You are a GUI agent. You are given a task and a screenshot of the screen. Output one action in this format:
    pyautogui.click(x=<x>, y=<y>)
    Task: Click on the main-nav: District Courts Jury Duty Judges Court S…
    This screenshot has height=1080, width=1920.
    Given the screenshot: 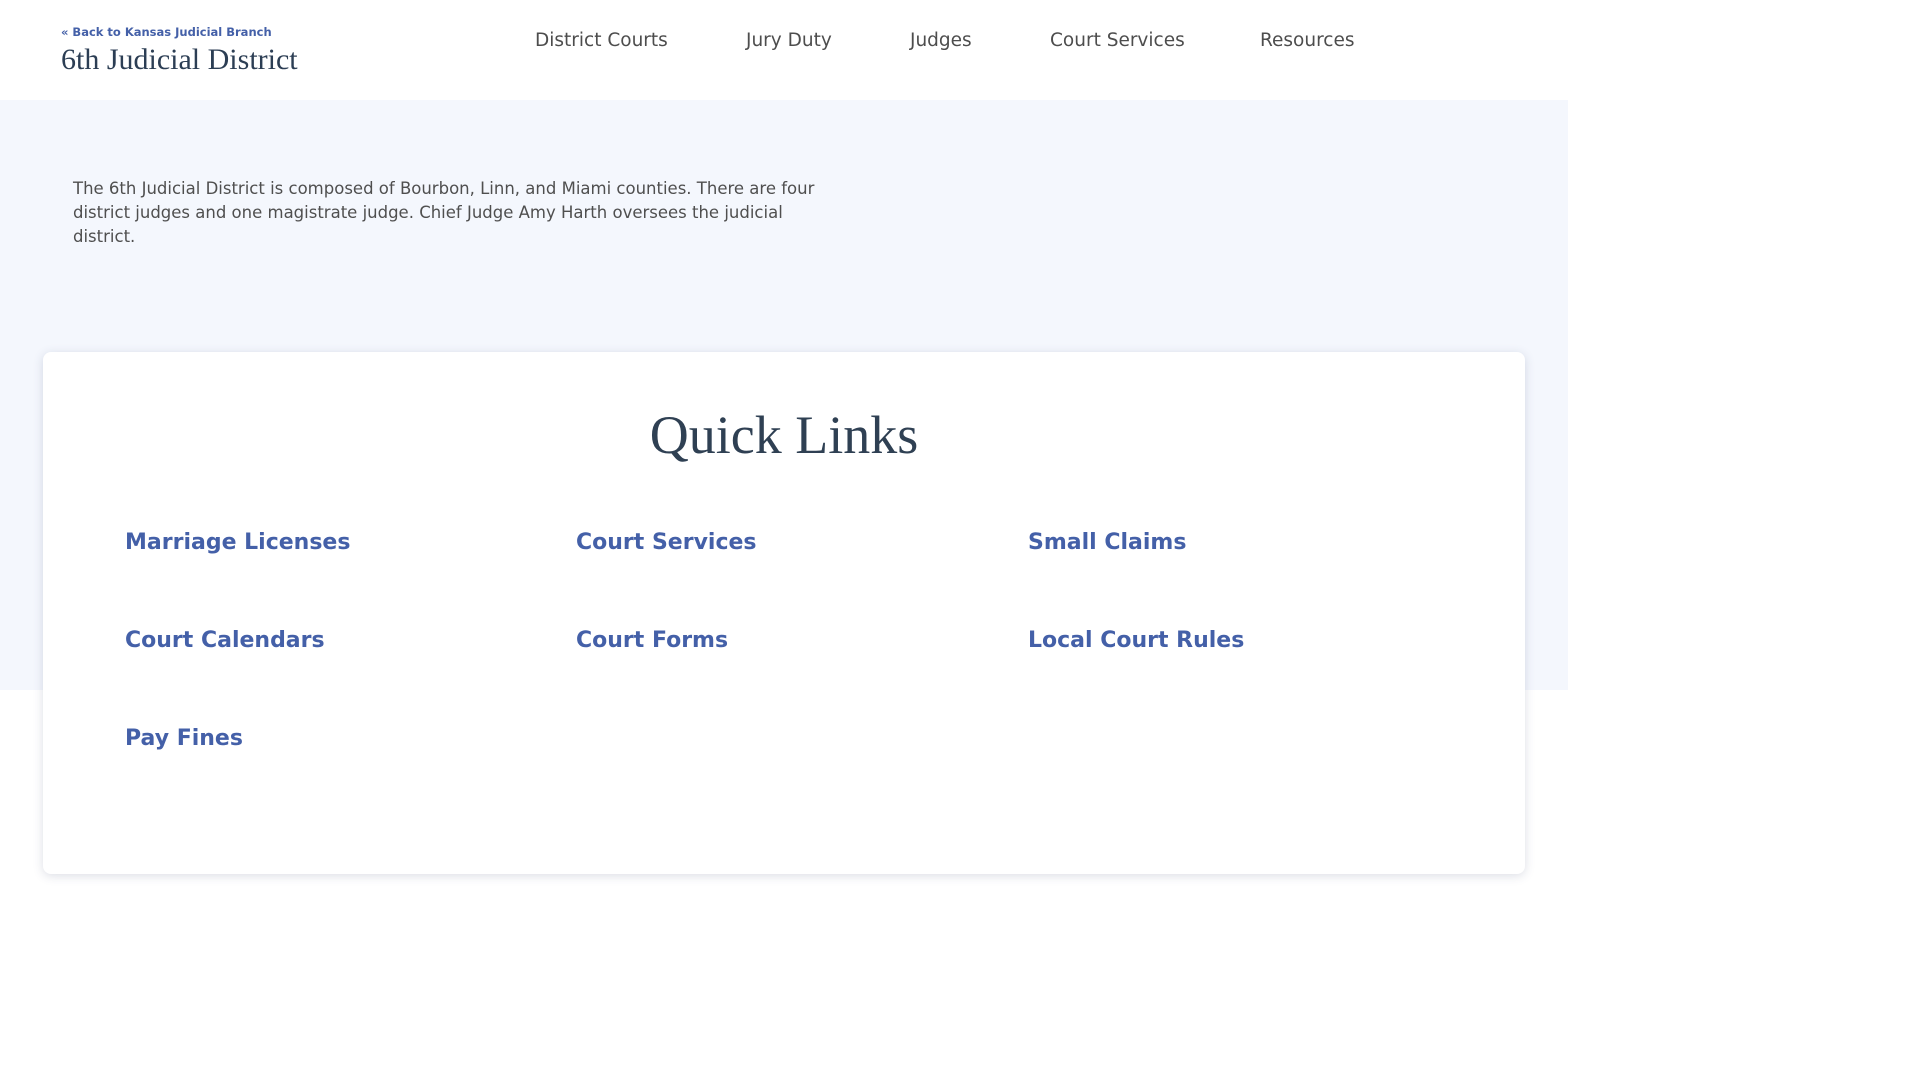 What is the action you would take?
    pyautogui.click(x=784, y=42)
    